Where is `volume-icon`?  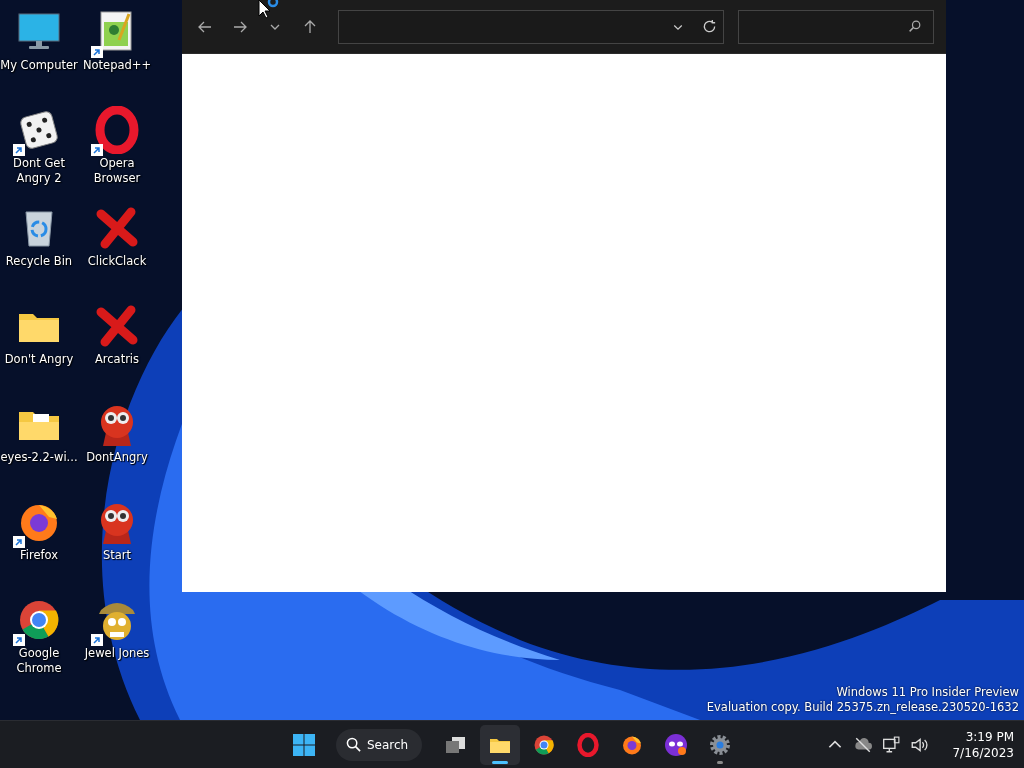
volume-icon is located at coordinates (919, 744).